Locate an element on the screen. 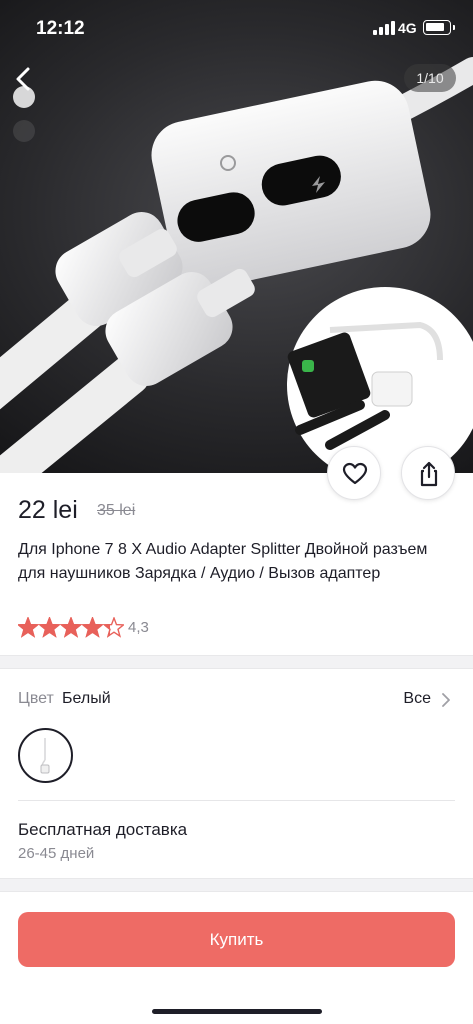  swatch-thumbnail is located at coordinates (45, 756).